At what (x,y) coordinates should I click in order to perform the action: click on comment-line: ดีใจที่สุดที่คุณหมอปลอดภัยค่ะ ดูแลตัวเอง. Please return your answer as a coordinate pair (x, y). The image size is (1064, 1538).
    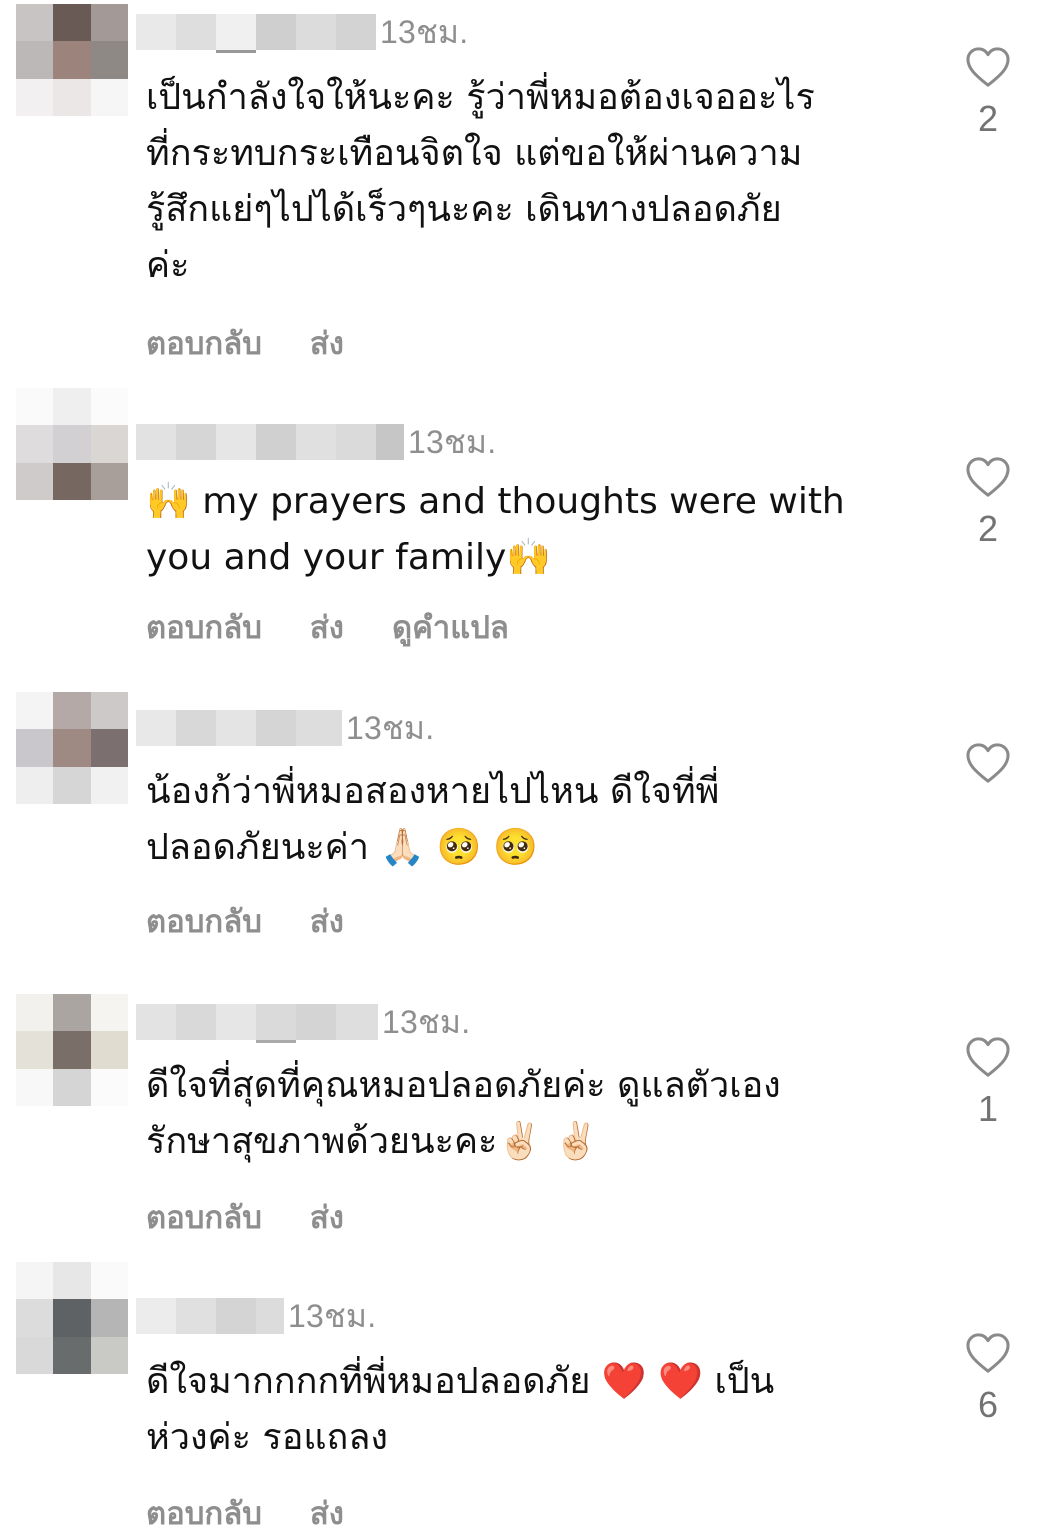
    Looking at the image, I should click on (463, 1085).